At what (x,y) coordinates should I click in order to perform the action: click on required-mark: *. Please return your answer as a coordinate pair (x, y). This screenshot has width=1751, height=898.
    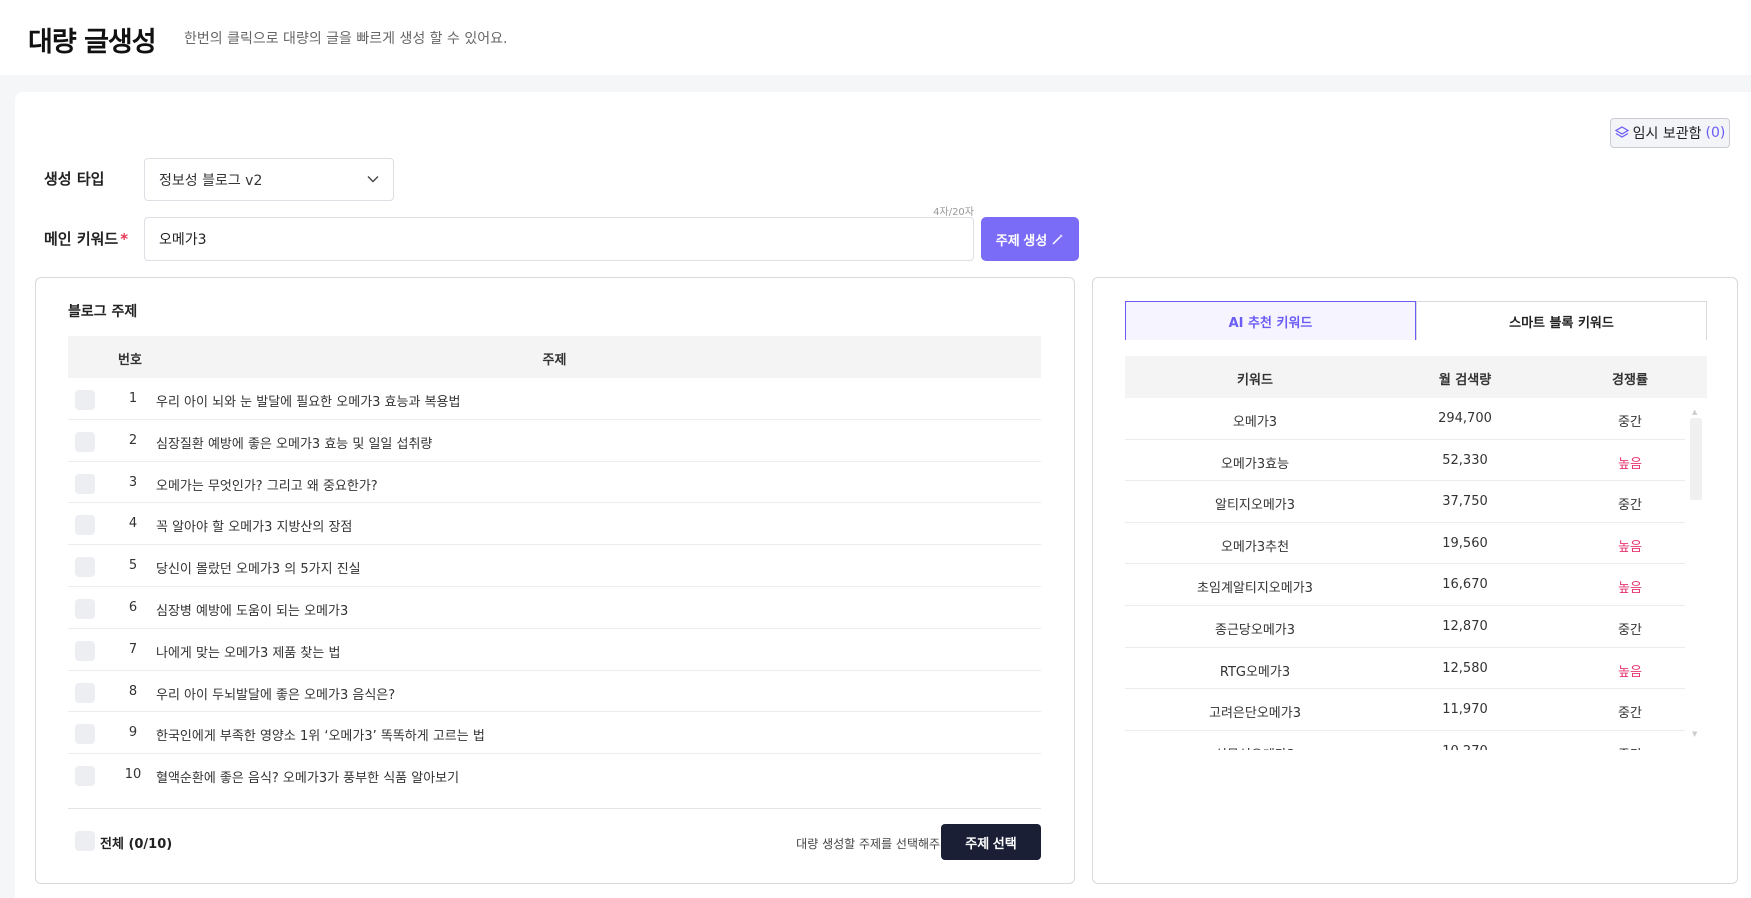
    Looking at the image, I should click on (124, 239).